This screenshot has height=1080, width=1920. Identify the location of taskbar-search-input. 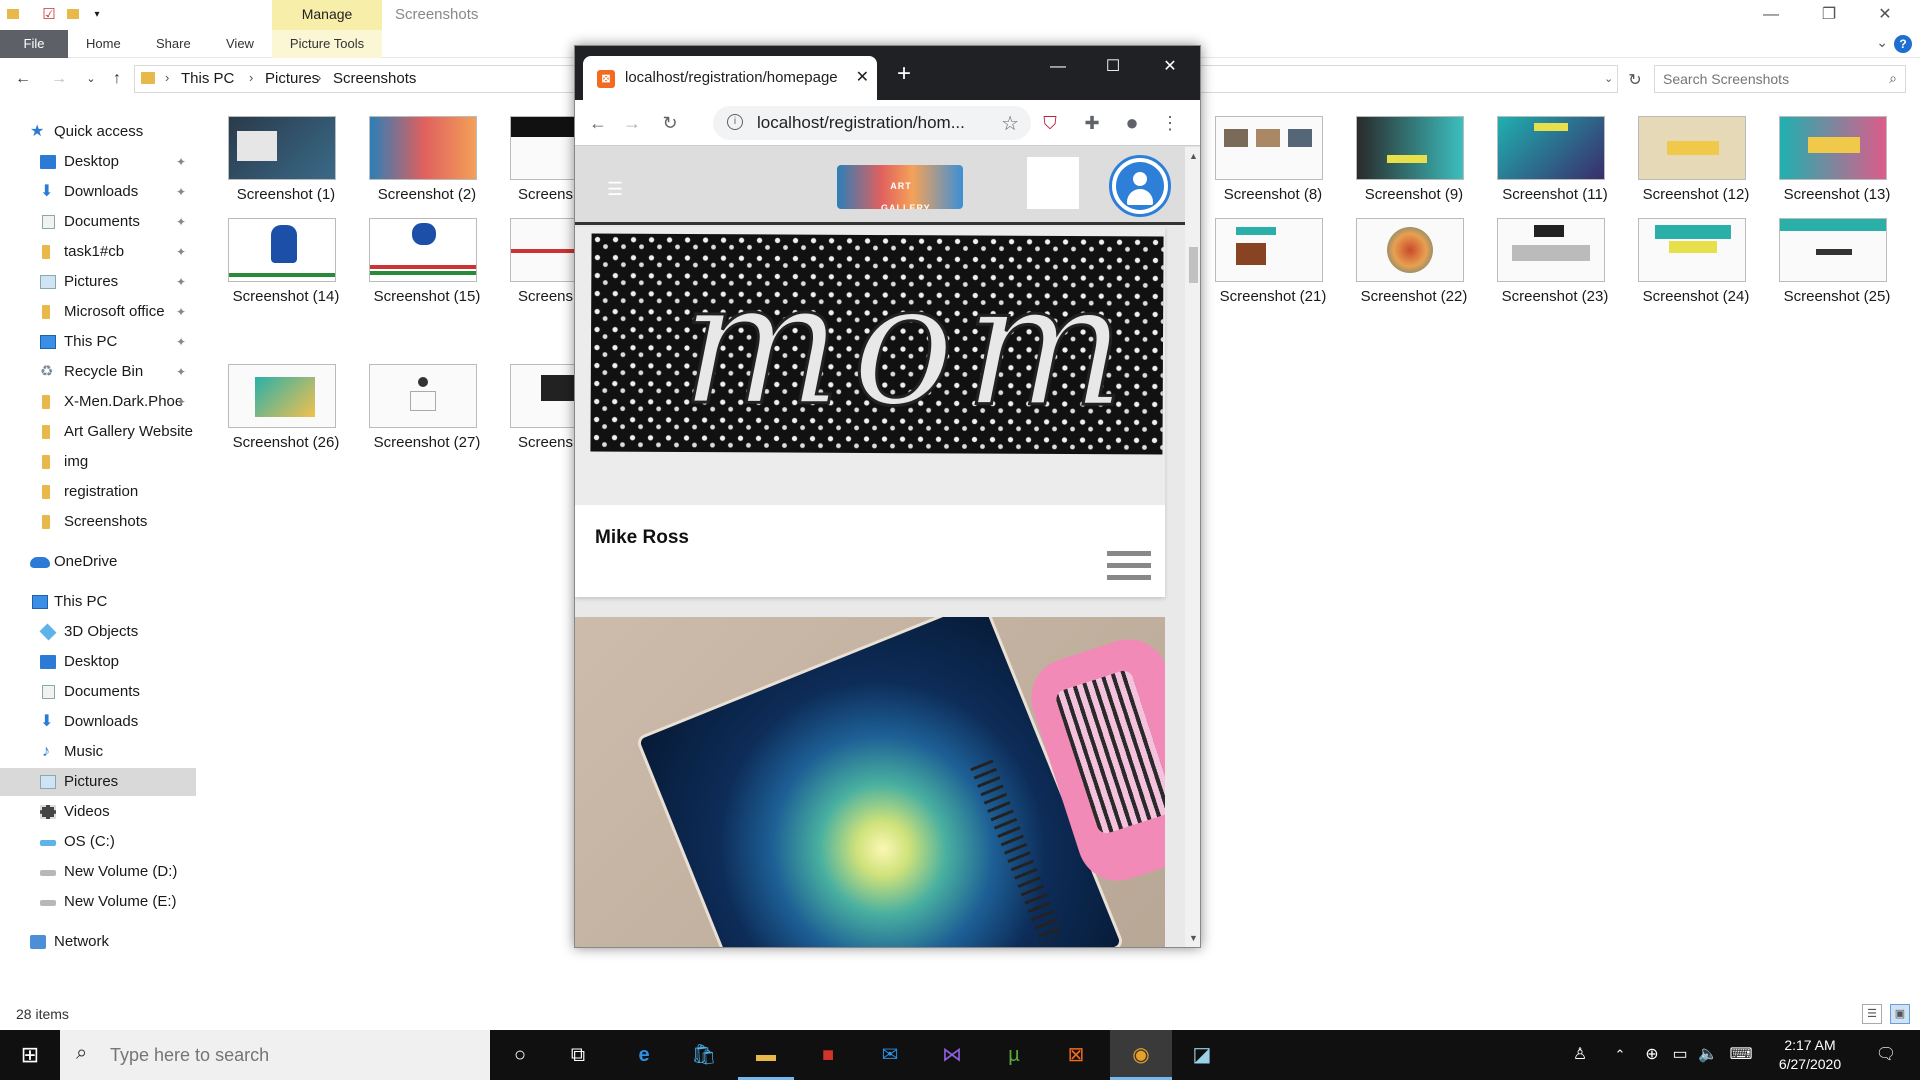
(290, 1055).